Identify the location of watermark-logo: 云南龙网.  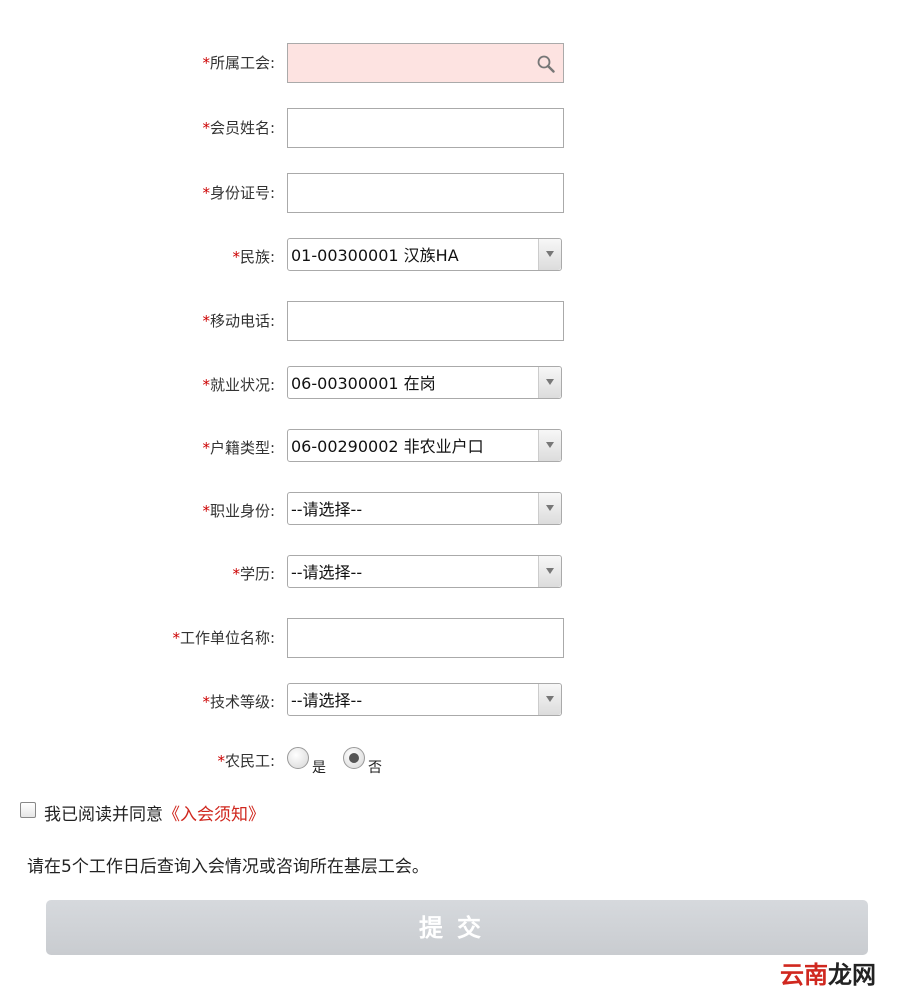
(828, 975).